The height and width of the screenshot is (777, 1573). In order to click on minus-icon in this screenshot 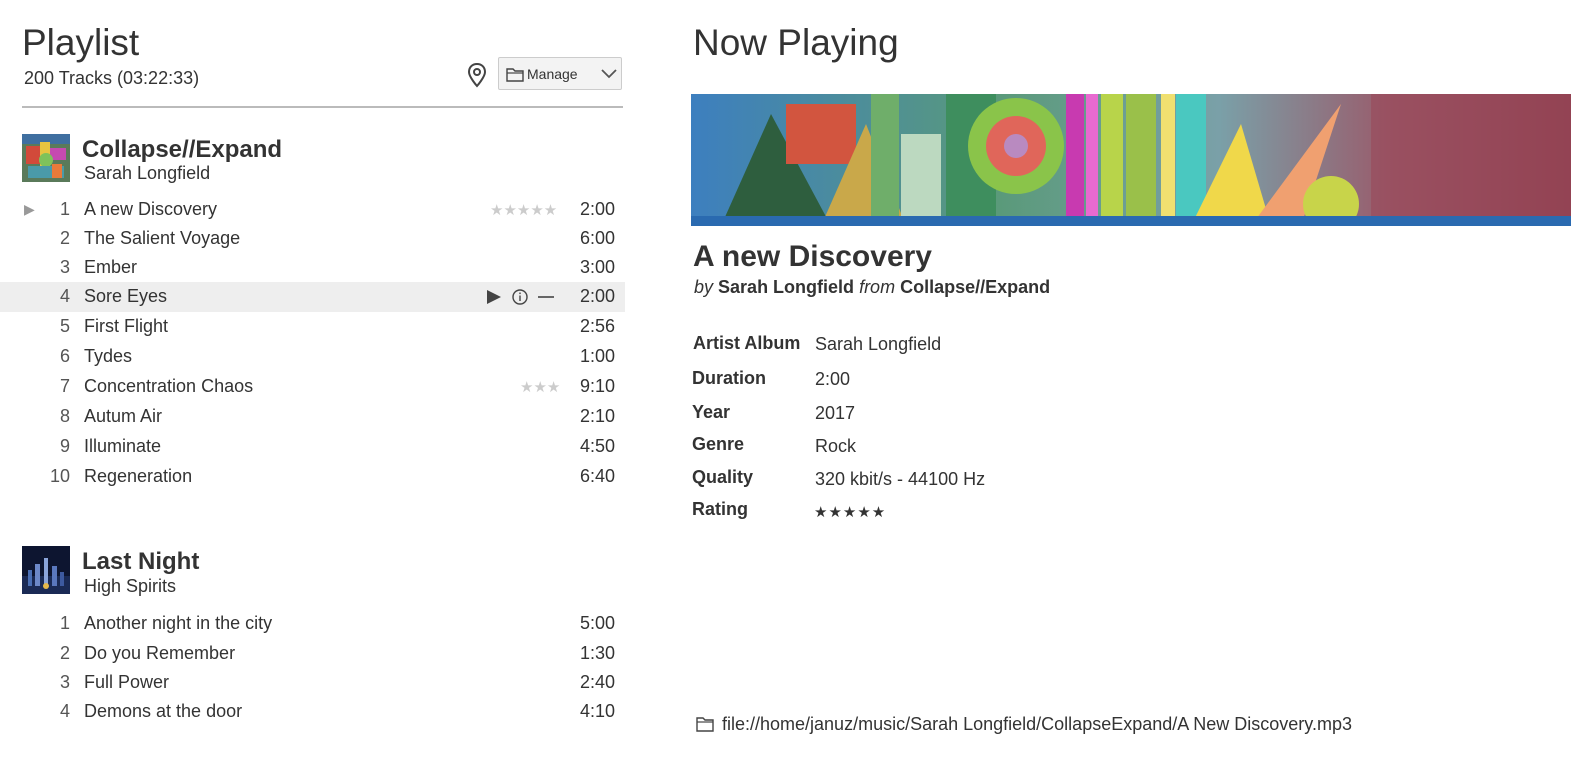, I will do `click(546, 297)`.